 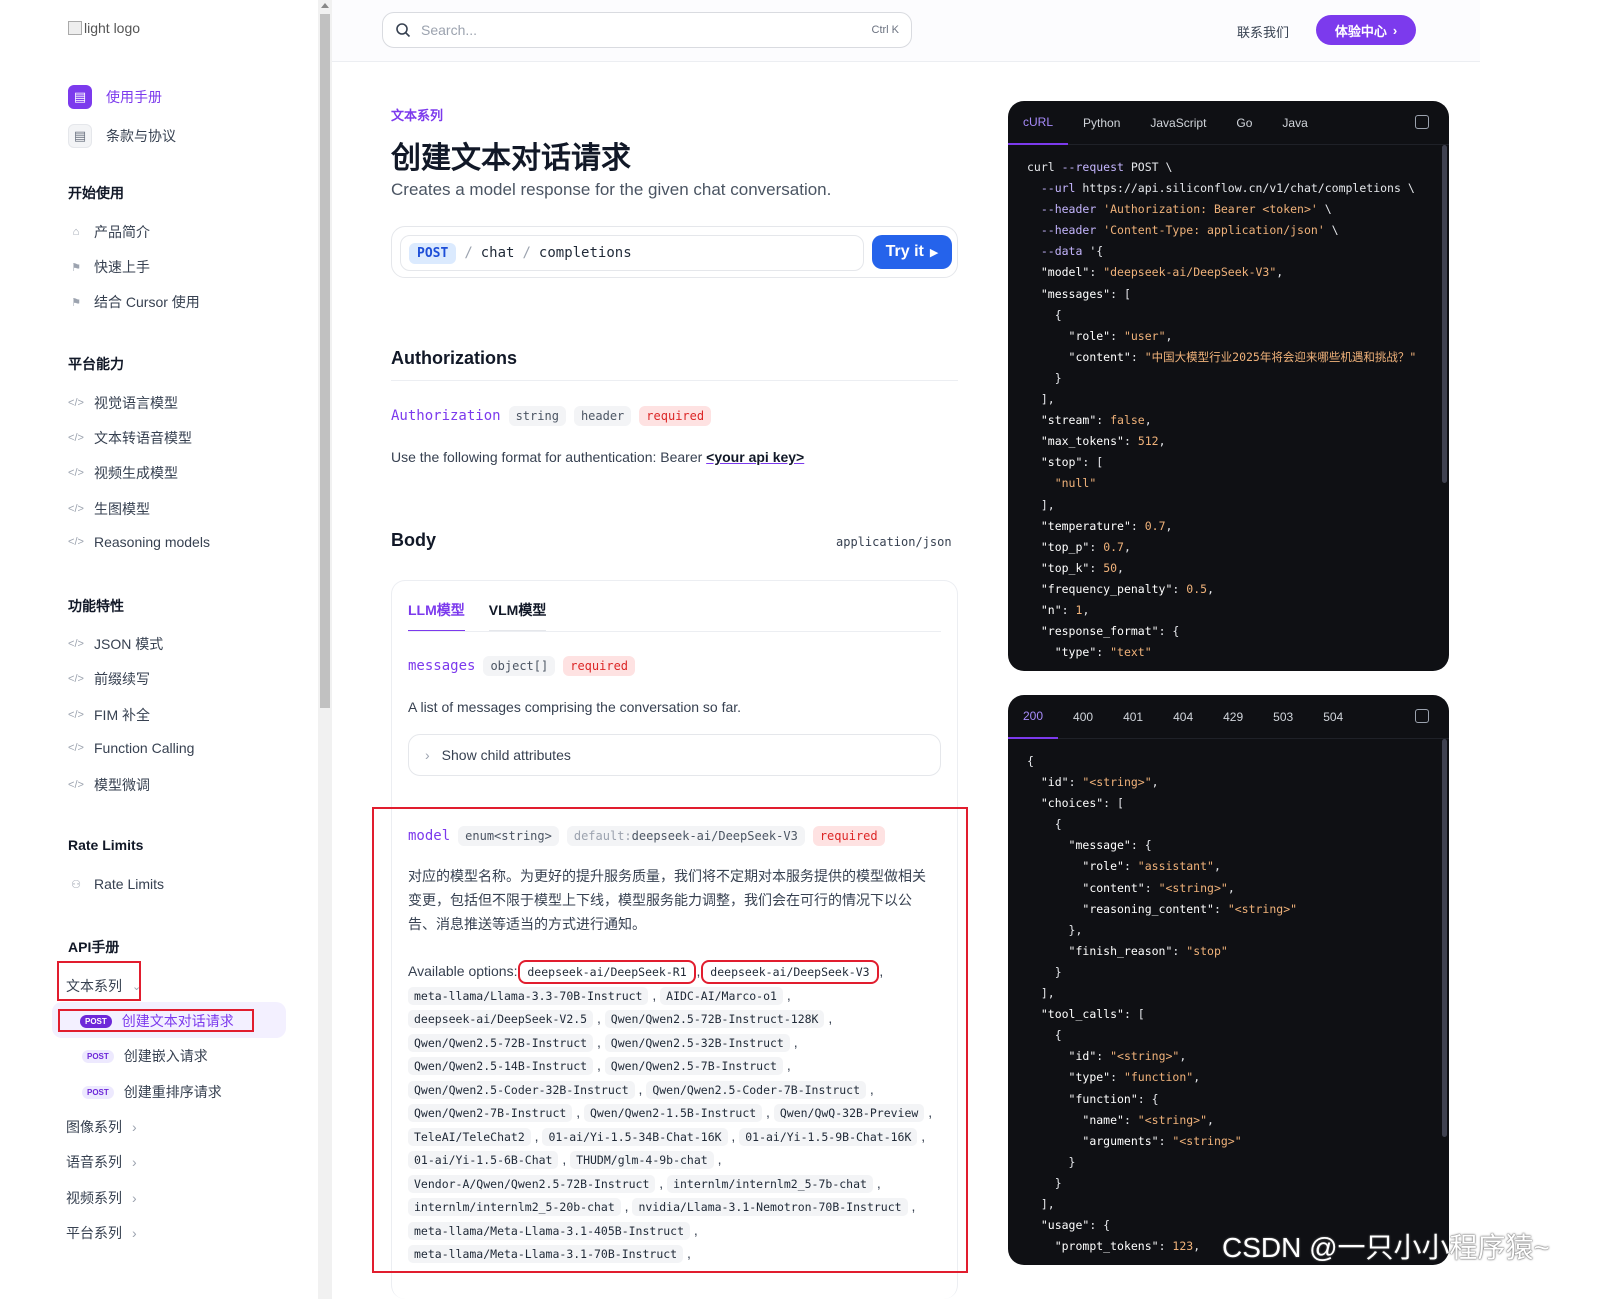 I want to click on sidebar-group-audio: 语音系列 ›, so click(x=101, y=1162).